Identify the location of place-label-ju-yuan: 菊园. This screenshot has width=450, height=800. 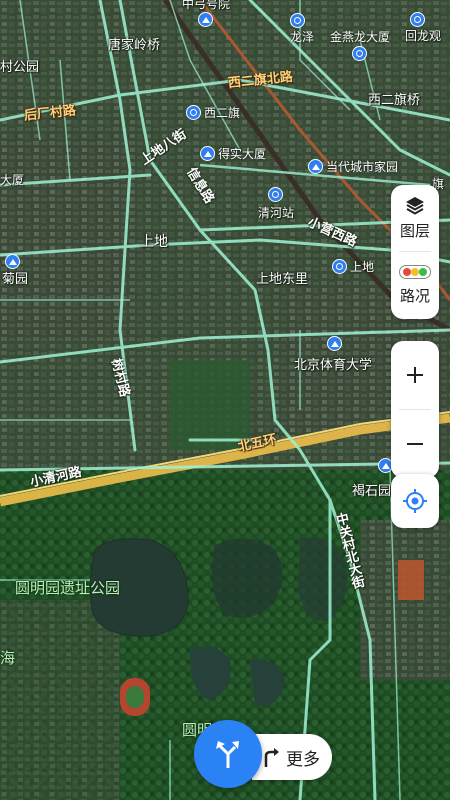
(15, 279).